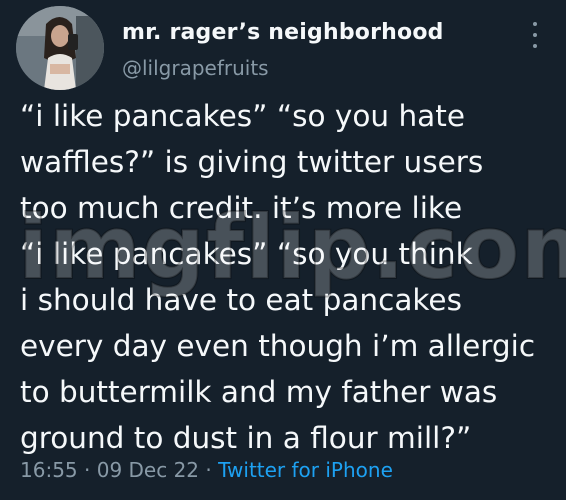 This screenshot has height=500, width=566. Describe the element at coordinates (305, 470) in the screenshot. I see `tweet-source-link: Twitter for iPhone` at that location.